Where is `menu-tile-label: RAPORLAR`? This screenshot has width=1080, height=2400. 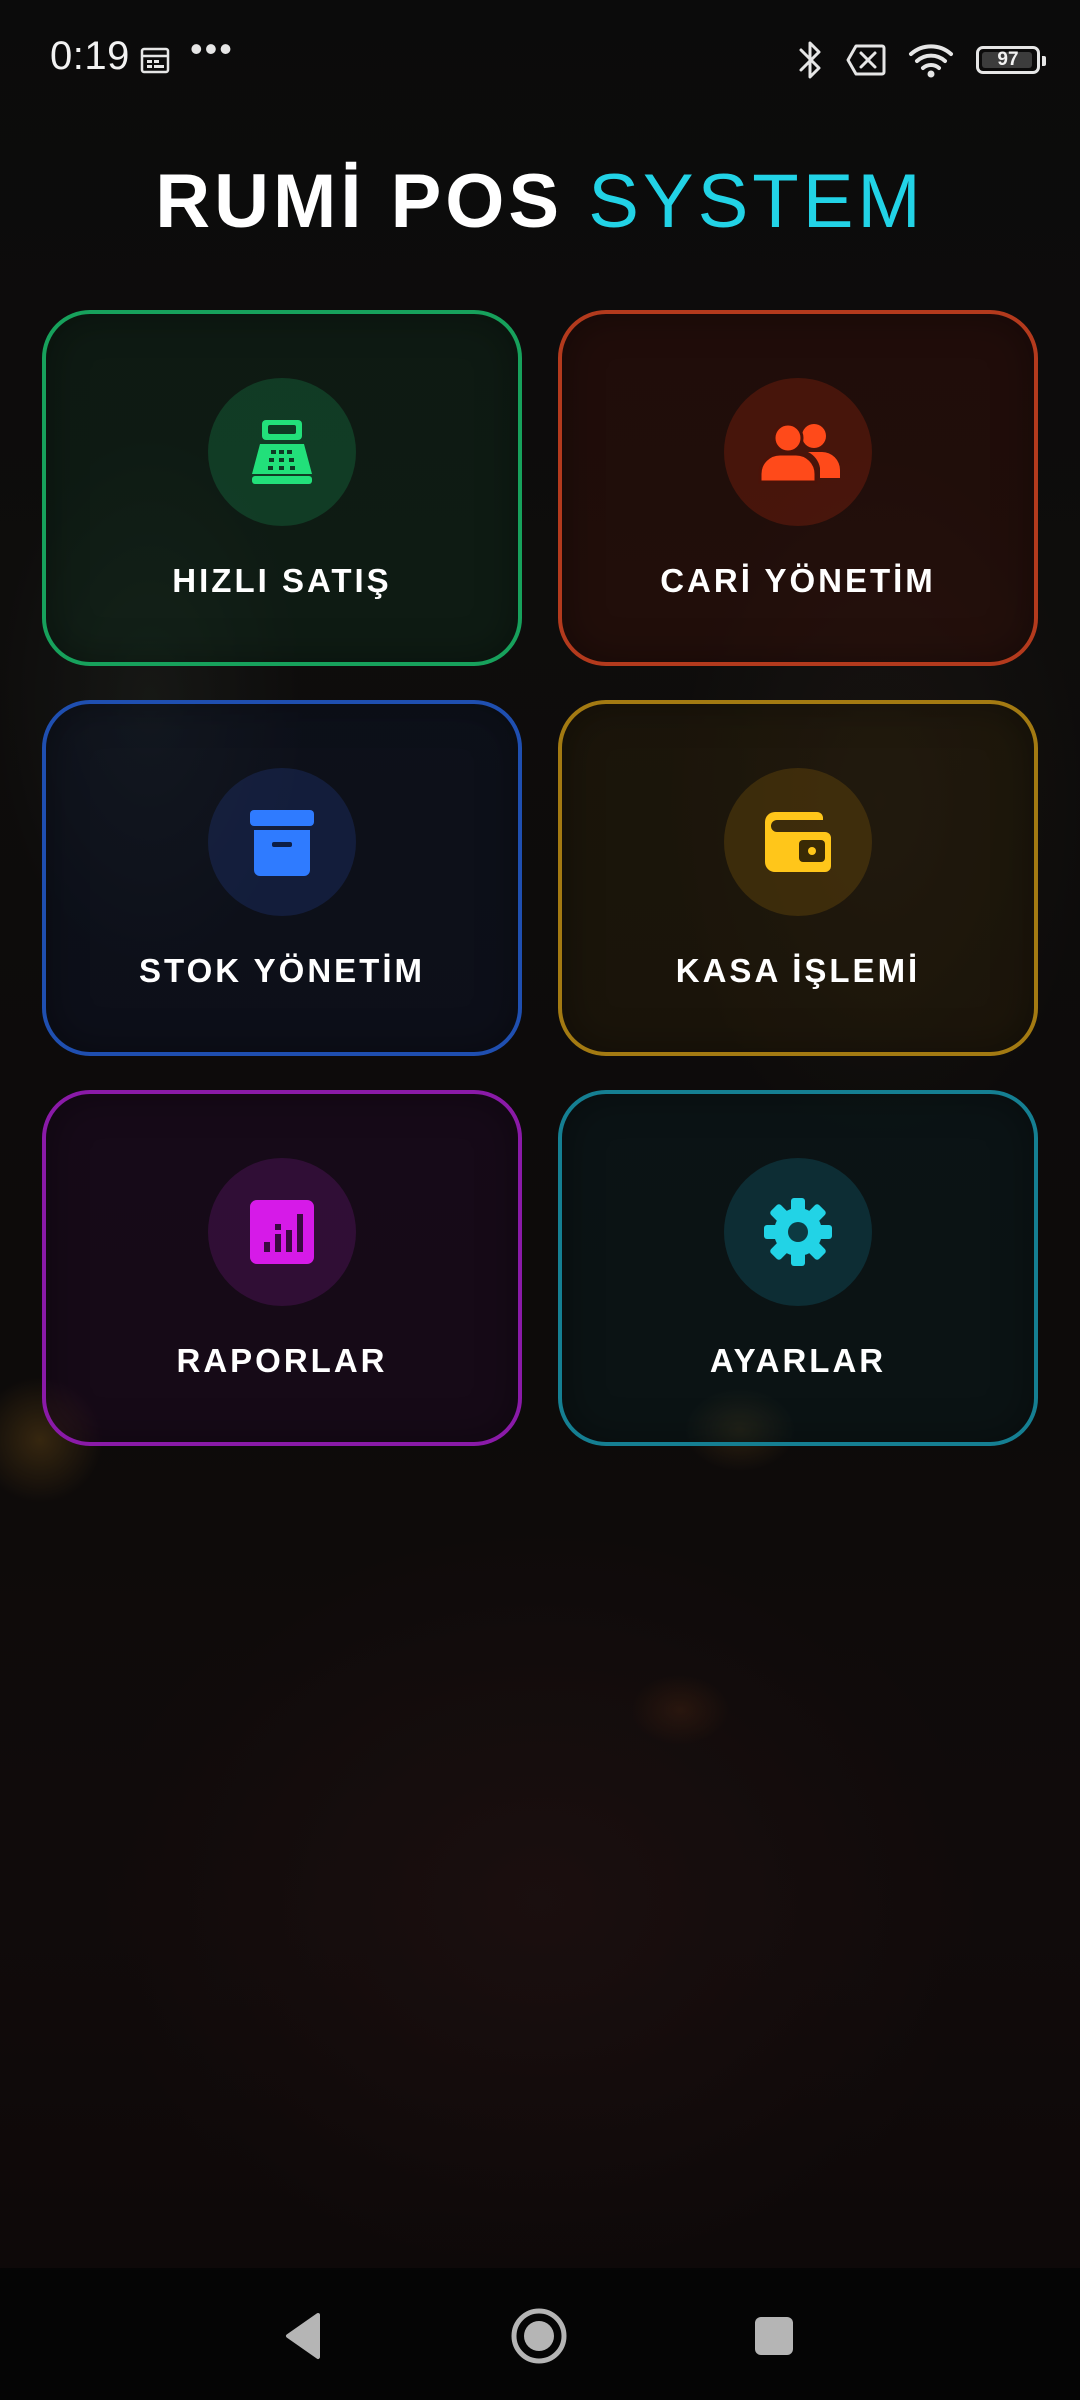 menu-tile-label: RAPORLAR is located at coordinates (282, 1360).